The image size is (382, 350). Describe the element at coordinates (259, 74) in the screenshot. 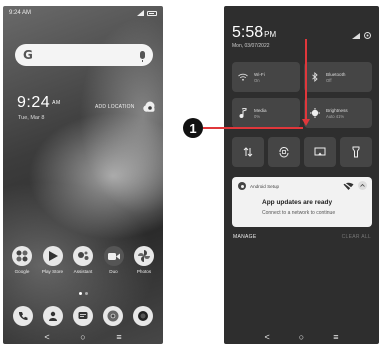

I see `tile-name: Wi-Fi` at that location.